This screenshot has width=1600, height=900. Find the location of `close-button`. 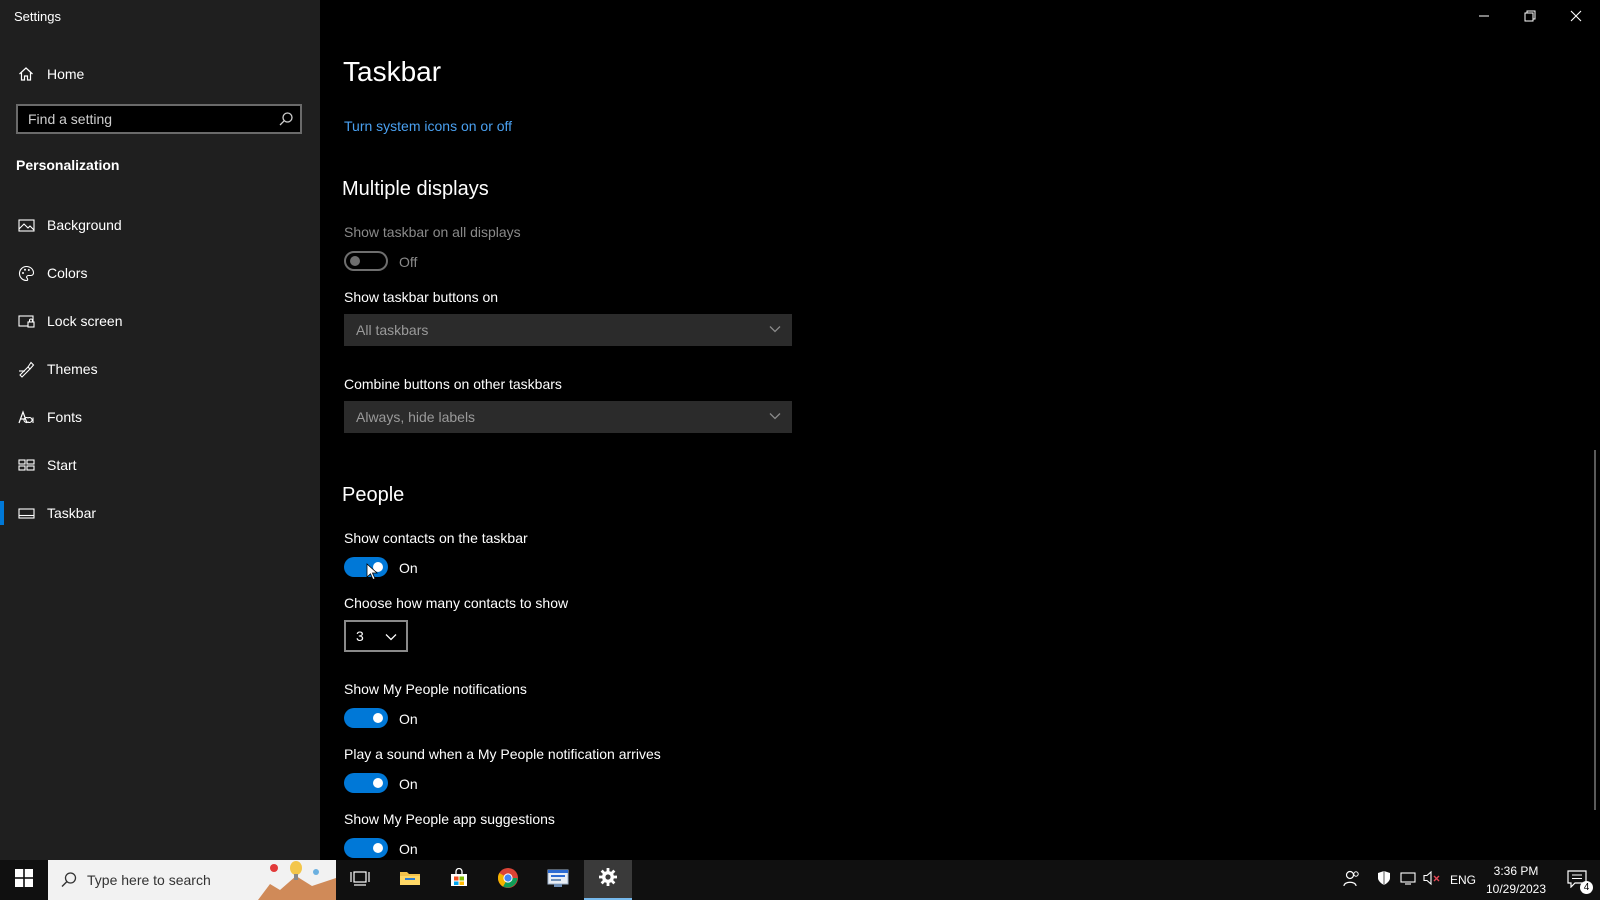

close-button is located at coordinates (1576, 16).